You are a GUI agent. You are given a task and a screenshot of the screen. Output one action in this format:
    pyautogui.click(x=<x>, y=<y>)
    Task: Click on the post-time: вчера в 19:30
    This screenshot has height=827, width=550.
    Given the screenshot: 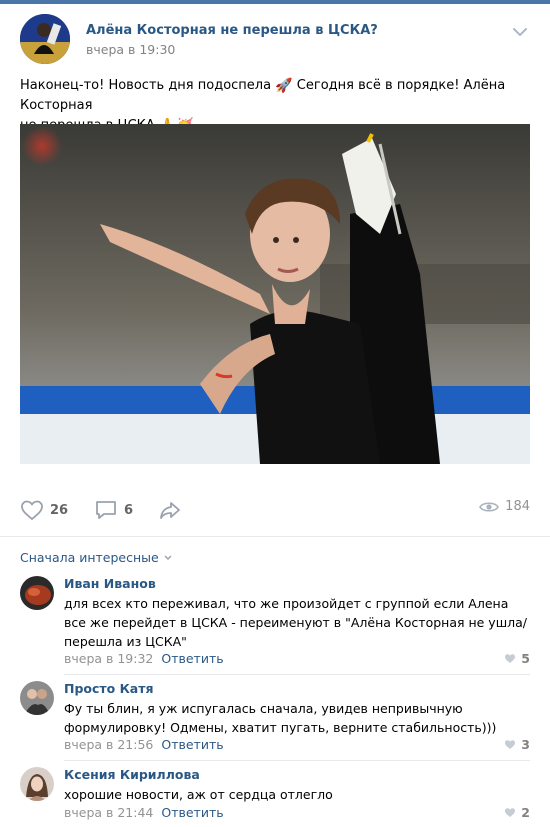 What is the action you would take?
    pyautogui.click(x=130, y=49)
    